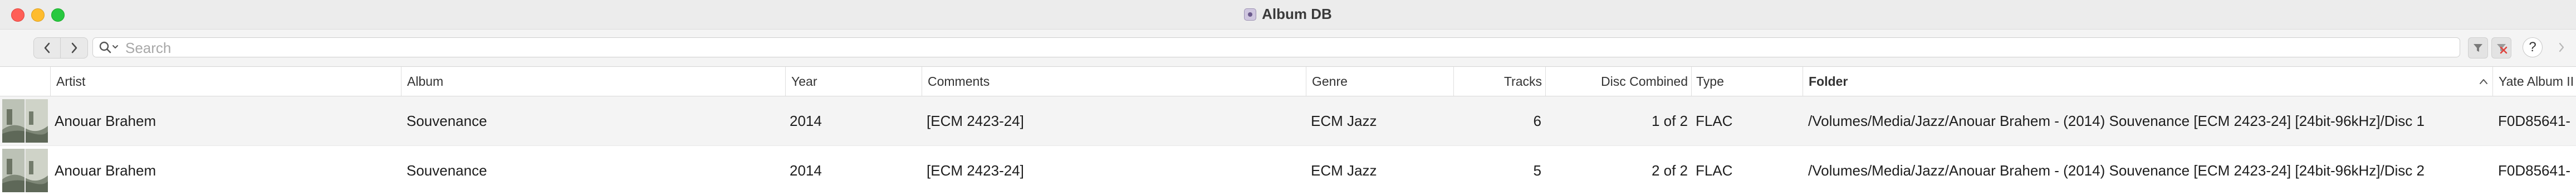 Image resolution: width=2576 pixels, height=195 pixels. Describe the element at coordinates (853, 82) in the screenshot. I see `column-header-year: Year` at that location.